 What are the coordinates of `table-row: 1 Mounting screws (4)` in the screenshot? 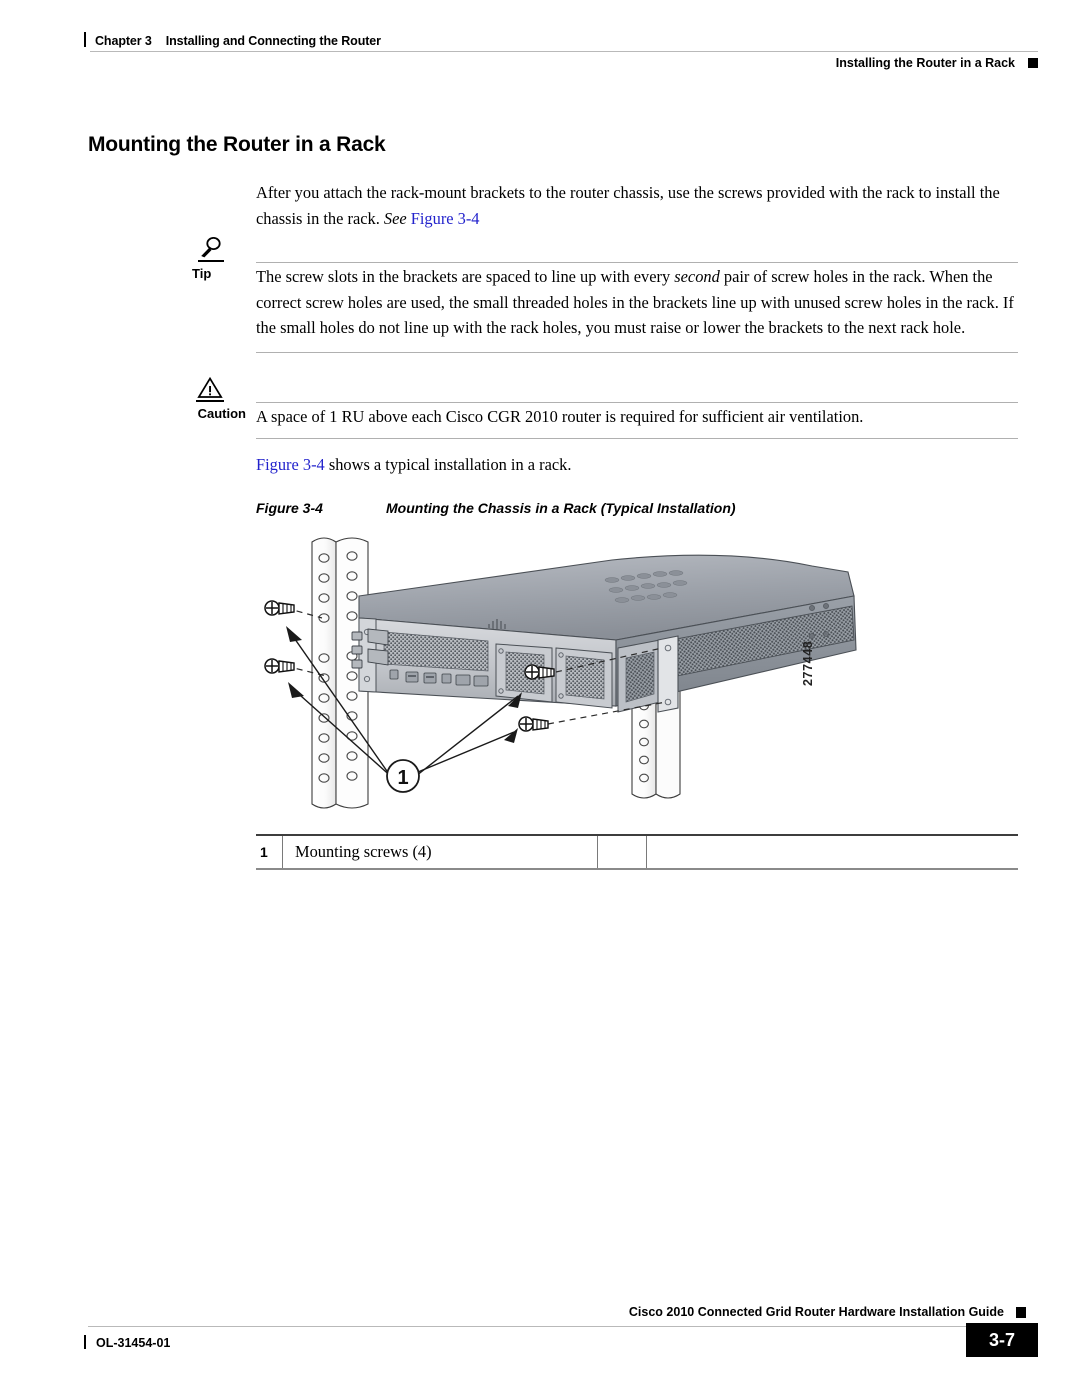 It's located at (637, 852).